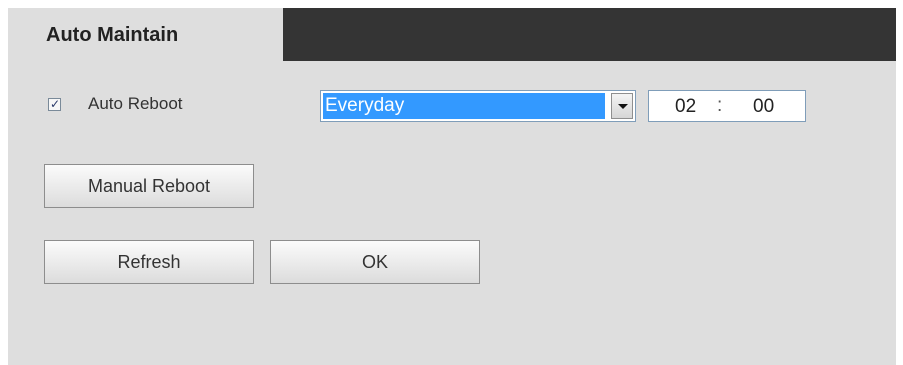  I want to click on tab-auto-maintain: Auto Maintain, so click(145, 34).